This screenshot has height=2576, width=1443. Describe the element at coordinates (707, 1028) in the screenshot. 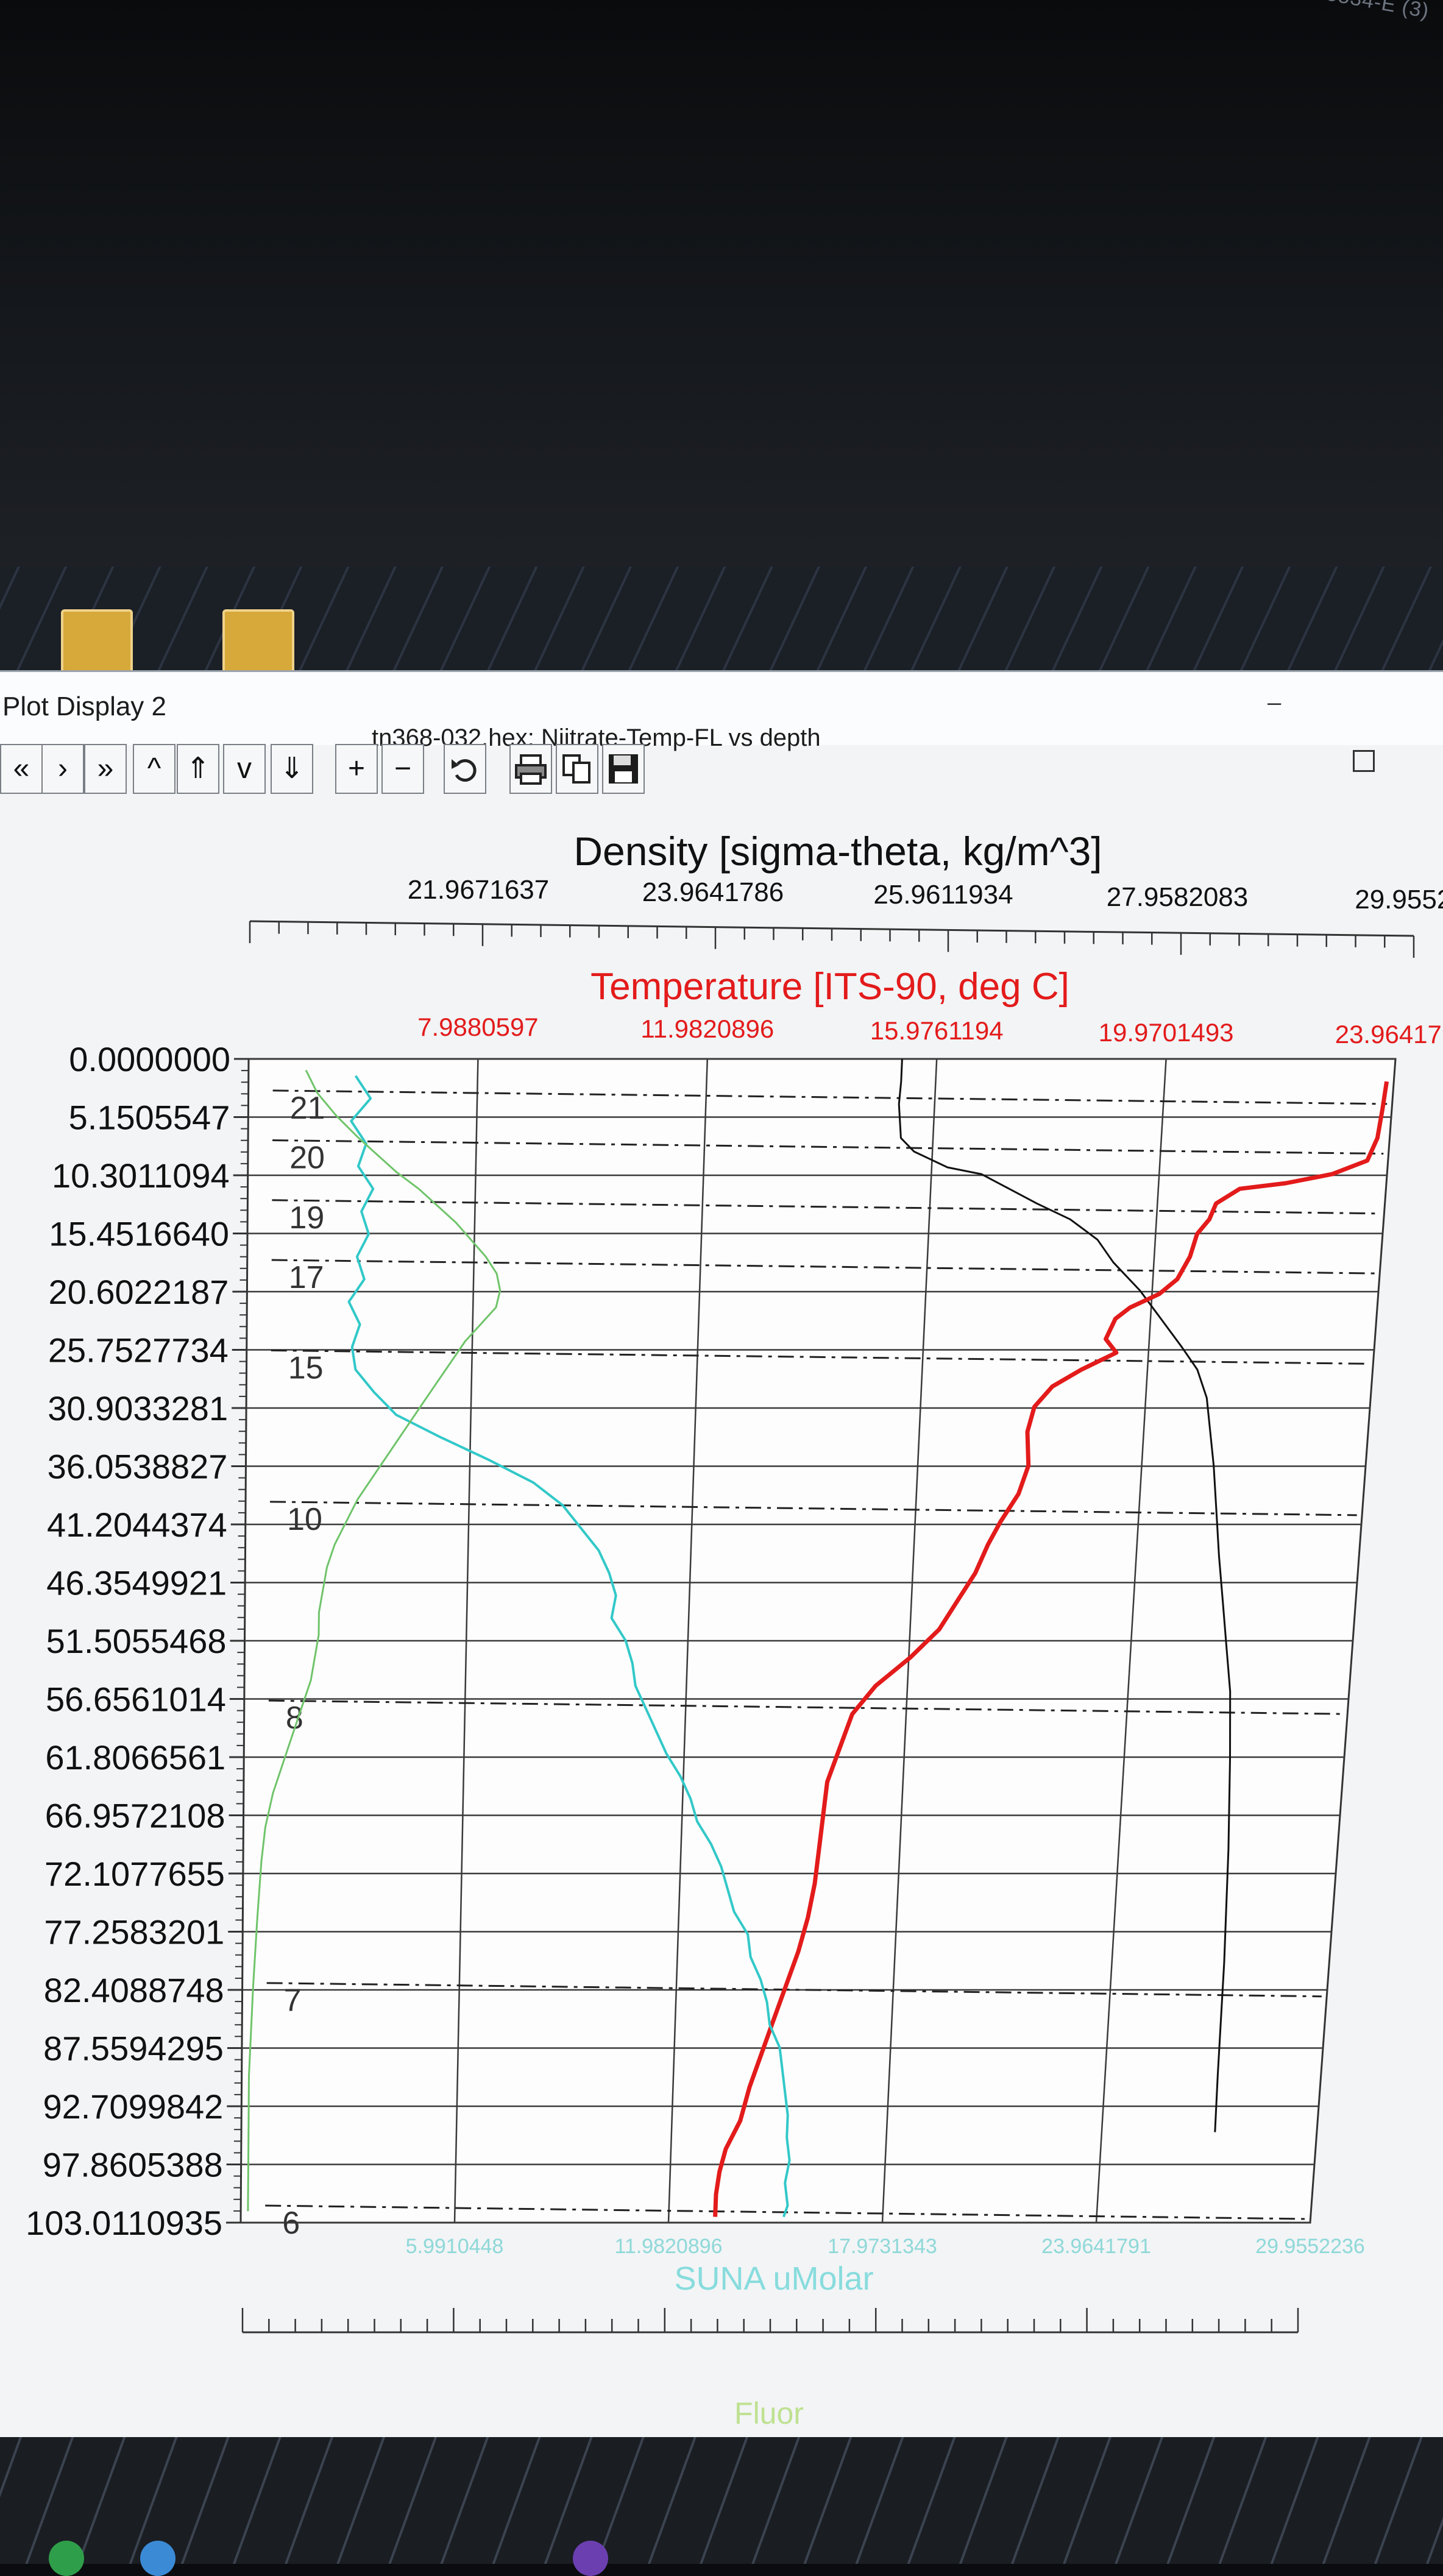

I see `temperature-tick-label: 11.9820896` at that location.